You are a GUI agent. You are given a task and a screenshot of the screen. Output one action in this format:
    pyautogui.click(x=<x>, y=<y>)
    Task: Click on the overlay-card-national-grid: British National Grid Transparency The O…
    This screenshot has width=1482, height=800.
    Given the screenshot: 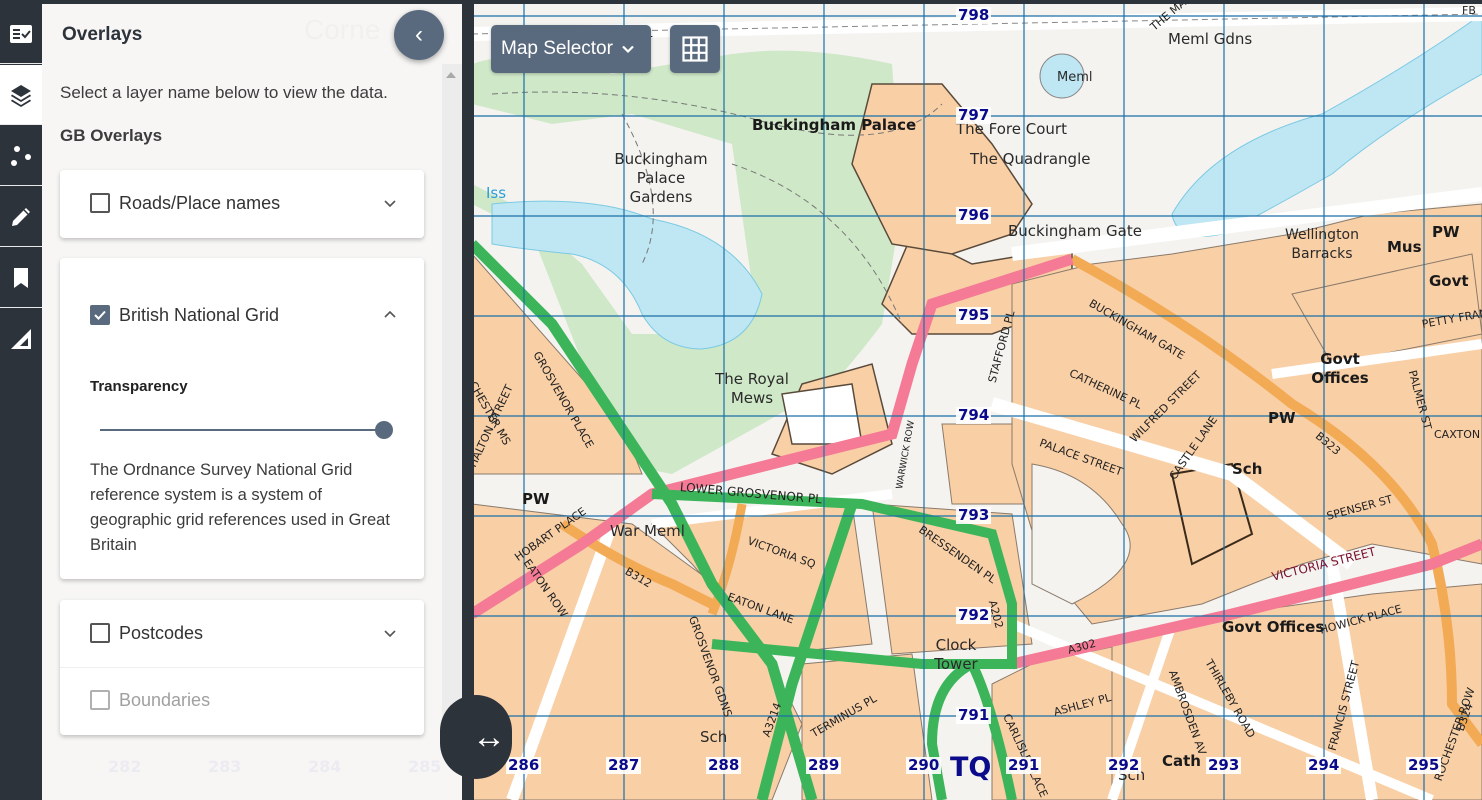 What is the action you would take?
    pyautogui.click(x=242, y=418)
    